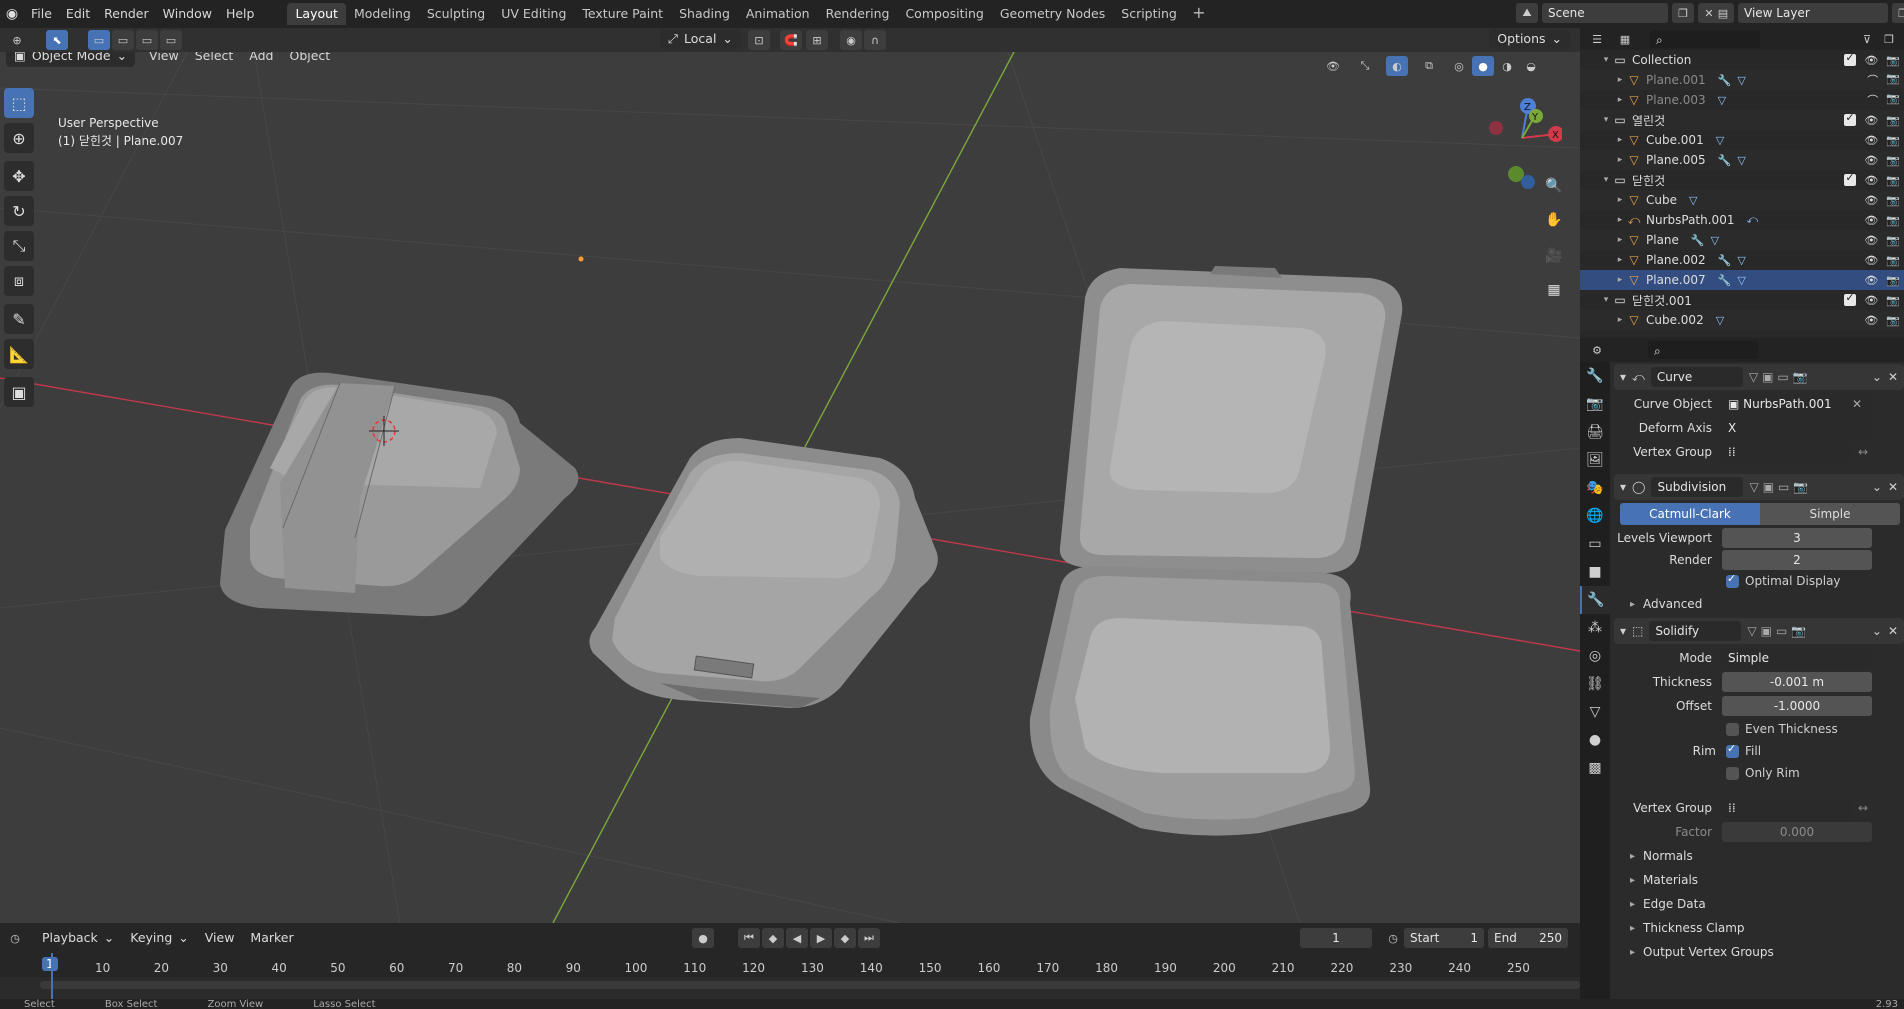 This screenshot has height=1009, width=1904. What do you see at coordinates (1595, 432) in the screenshot?
I see `output-tab-icon: 🖨` at bounding box center [1595, 432].